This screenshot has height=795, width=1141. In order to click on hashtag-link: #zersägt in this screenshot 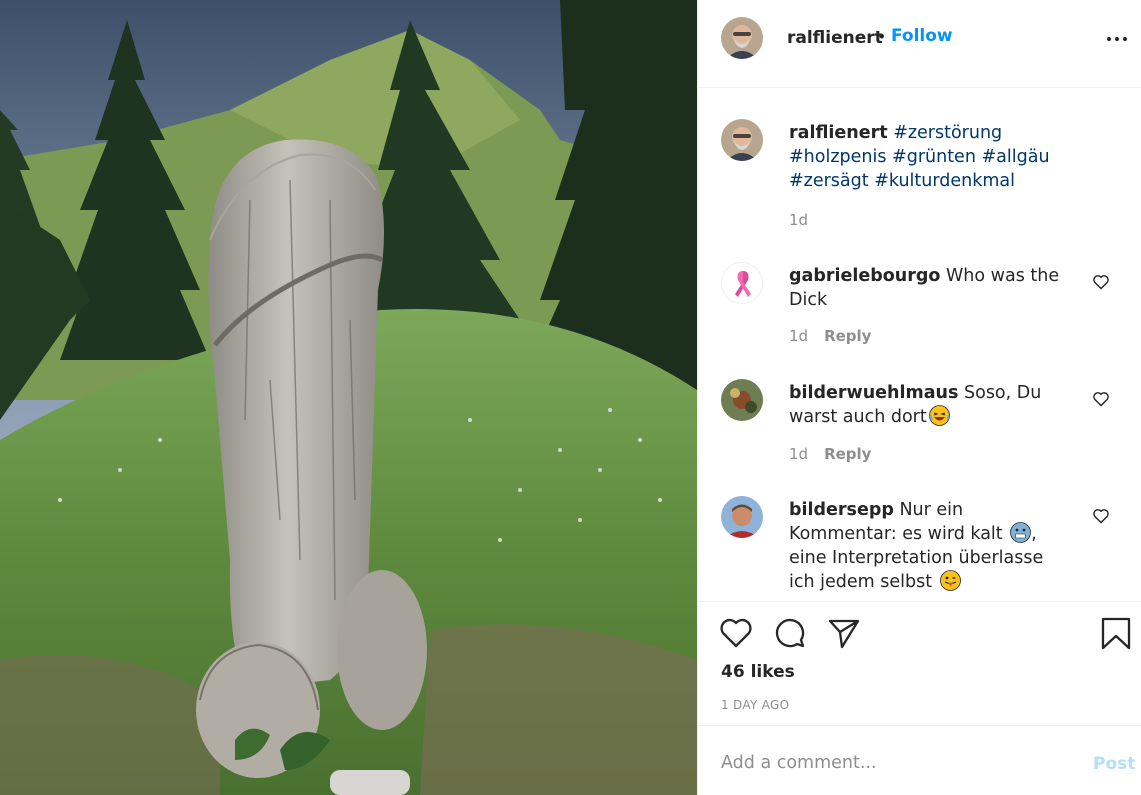, I will do `click(829, 181)`.